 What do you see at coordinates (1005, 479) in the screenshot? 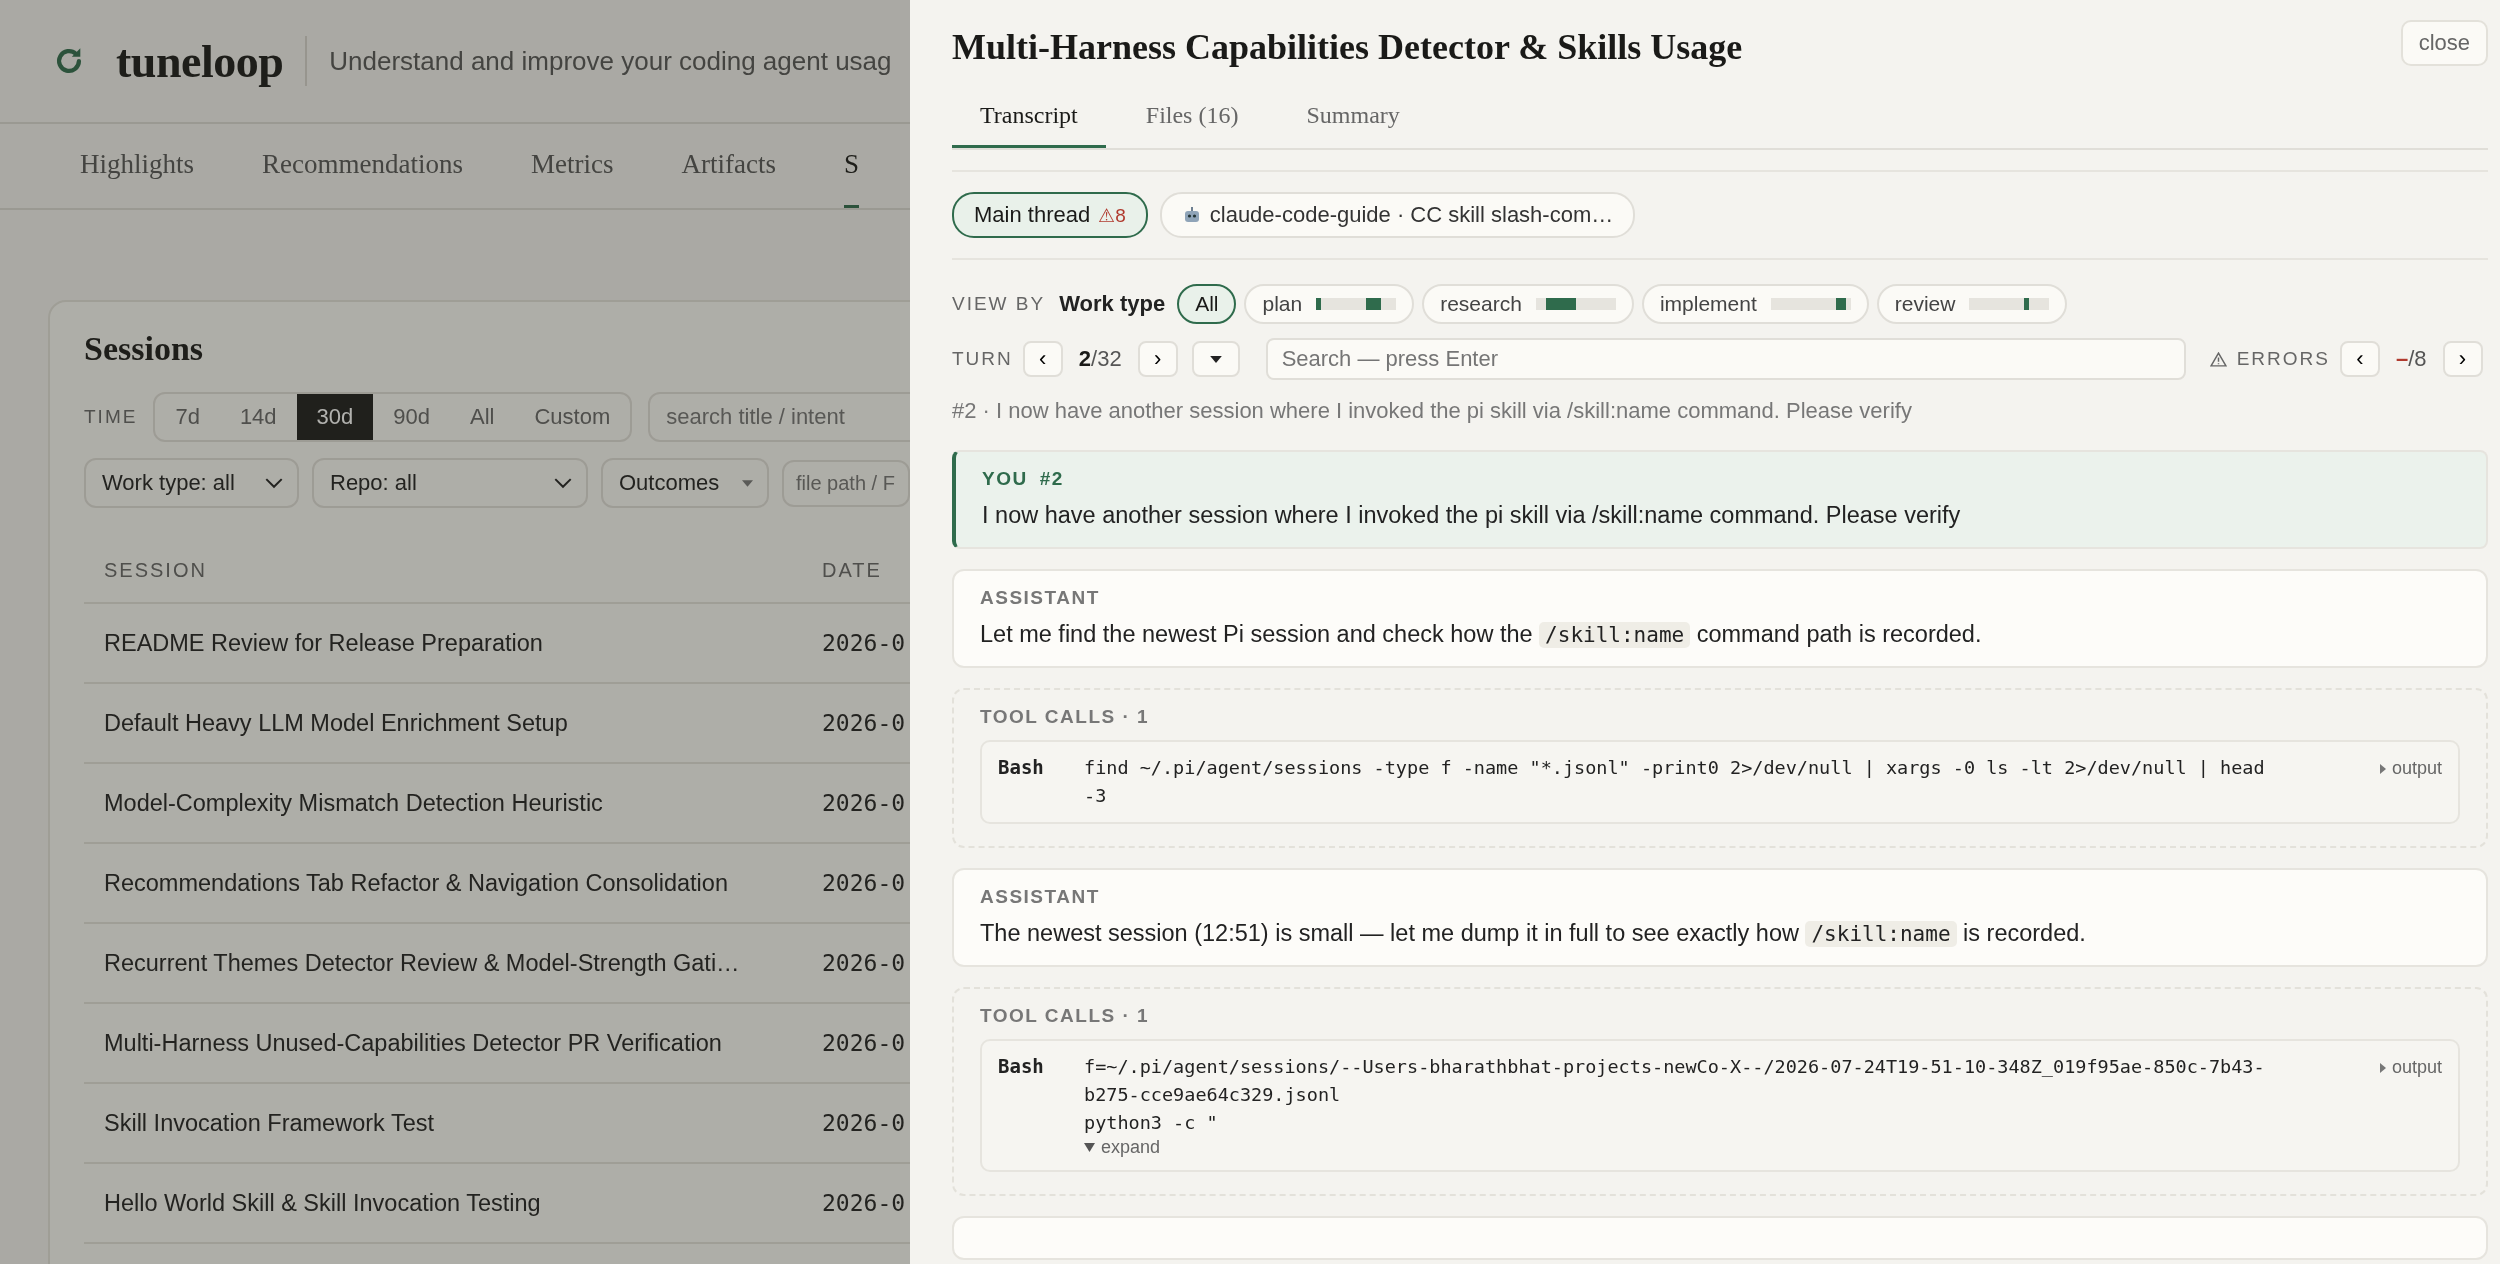
I see `message-role: YOU` at bounding box center [1005, 479].